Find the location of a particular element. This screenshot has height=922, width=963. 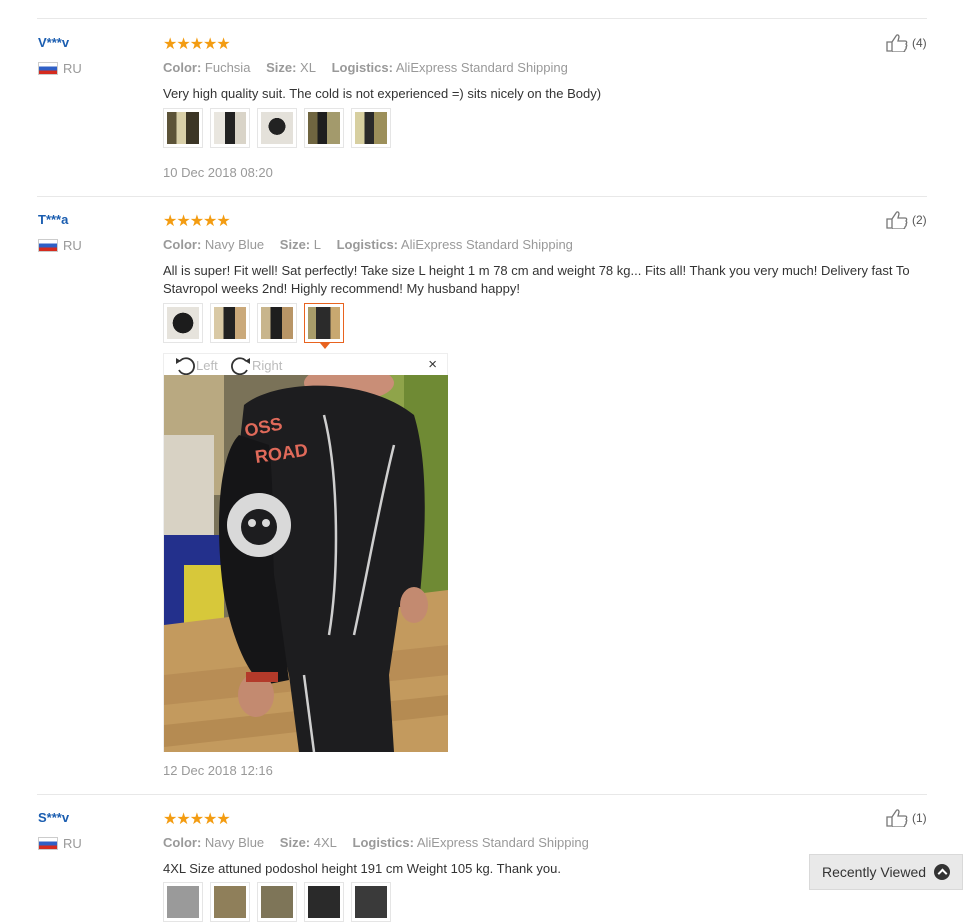

top-divider is located at coordinates (482, 18).